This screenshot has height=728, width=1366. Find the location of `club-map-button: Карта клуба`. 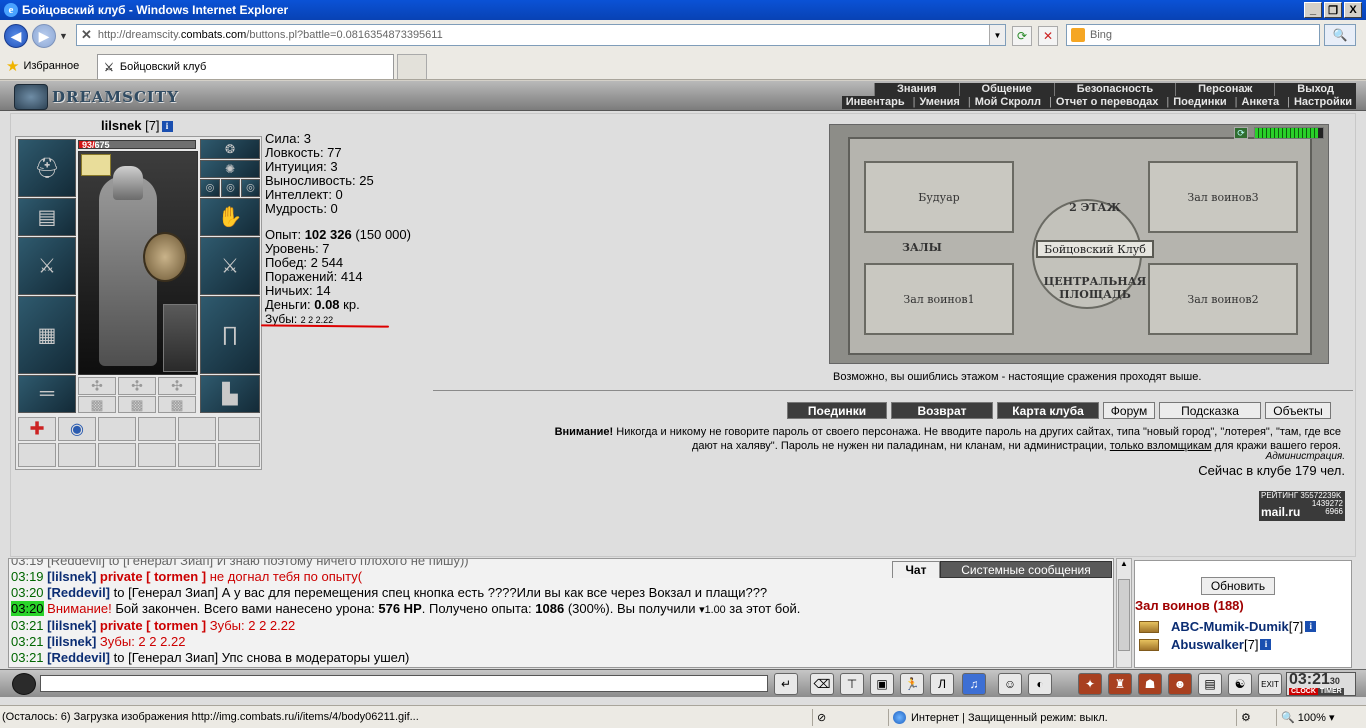

club-map-button: Карта клуба is located at coordinates (1048, 410).